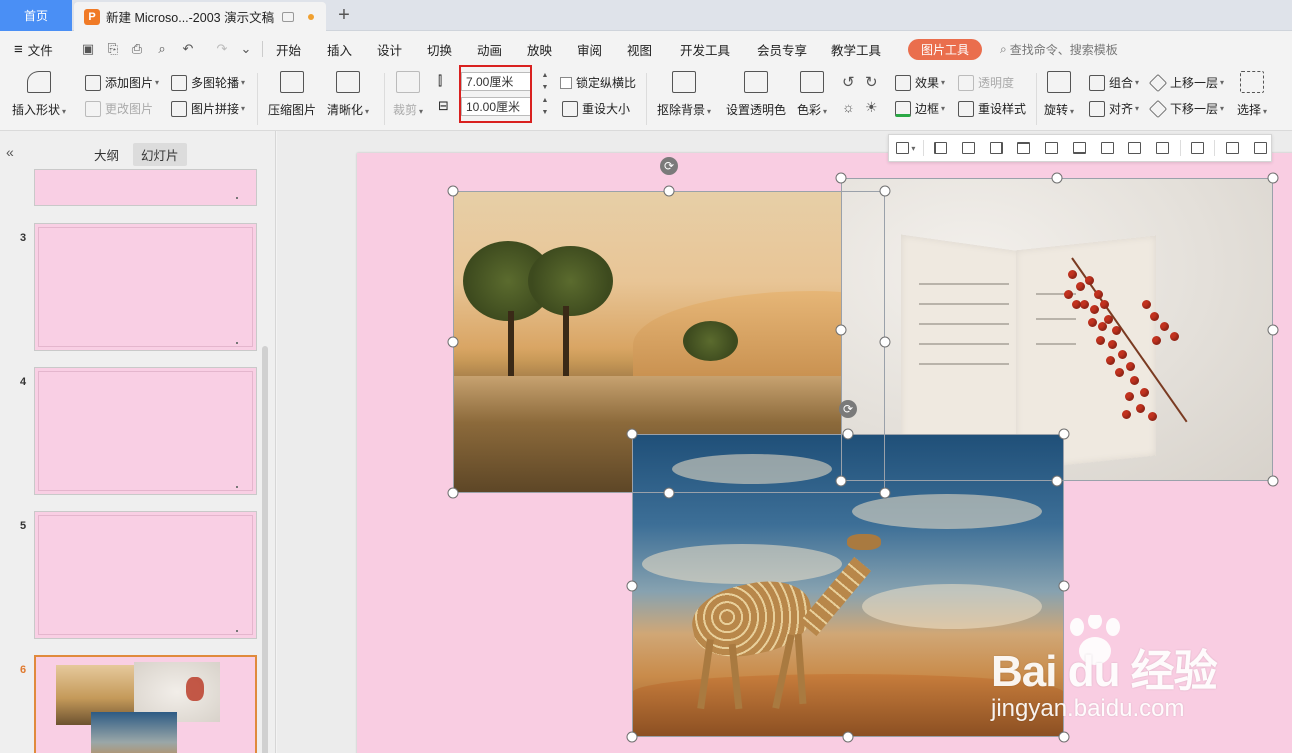 Image resolution: width=1292 pixels, height=753 pixels. I want to click on export-pdf-icon: ⎘, so click(113, 49).